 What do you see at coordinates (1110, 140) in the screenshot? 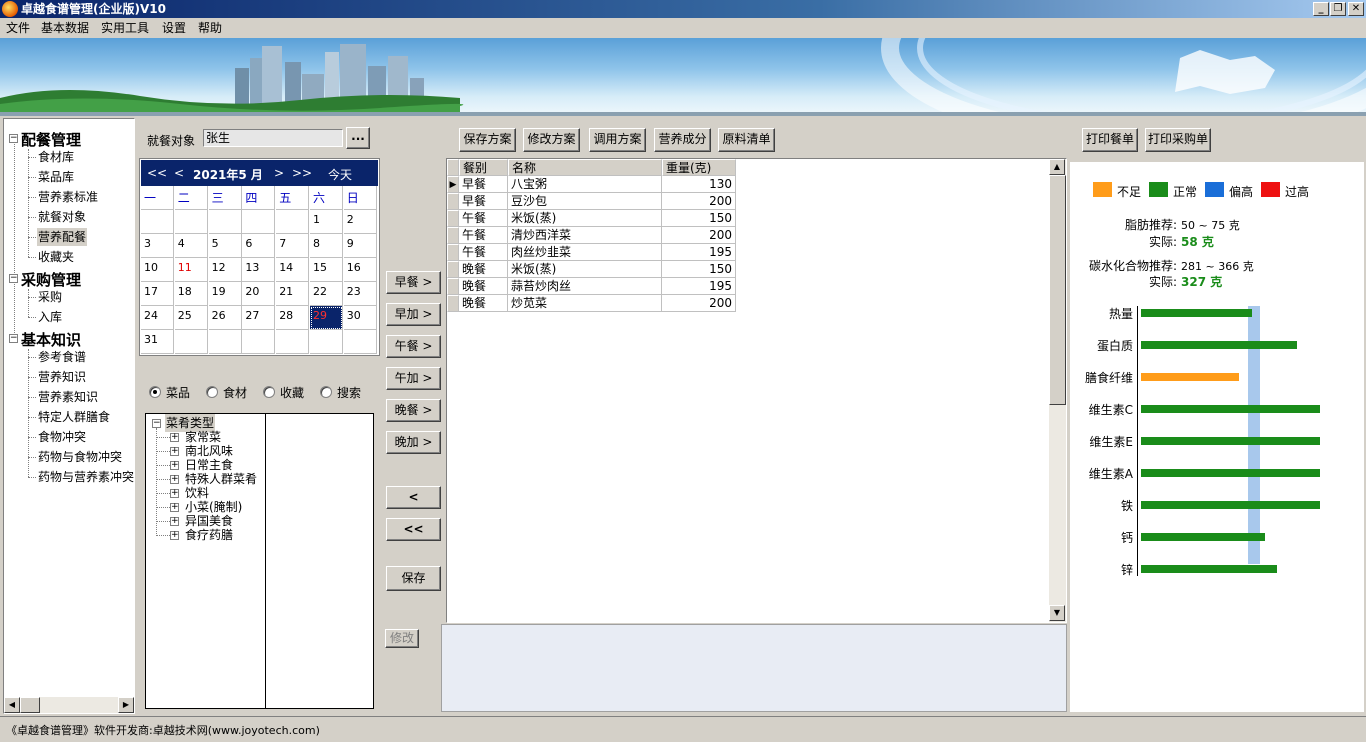
I see `print-menu-button: 打印餐单` at bounding box center [1110, 140].